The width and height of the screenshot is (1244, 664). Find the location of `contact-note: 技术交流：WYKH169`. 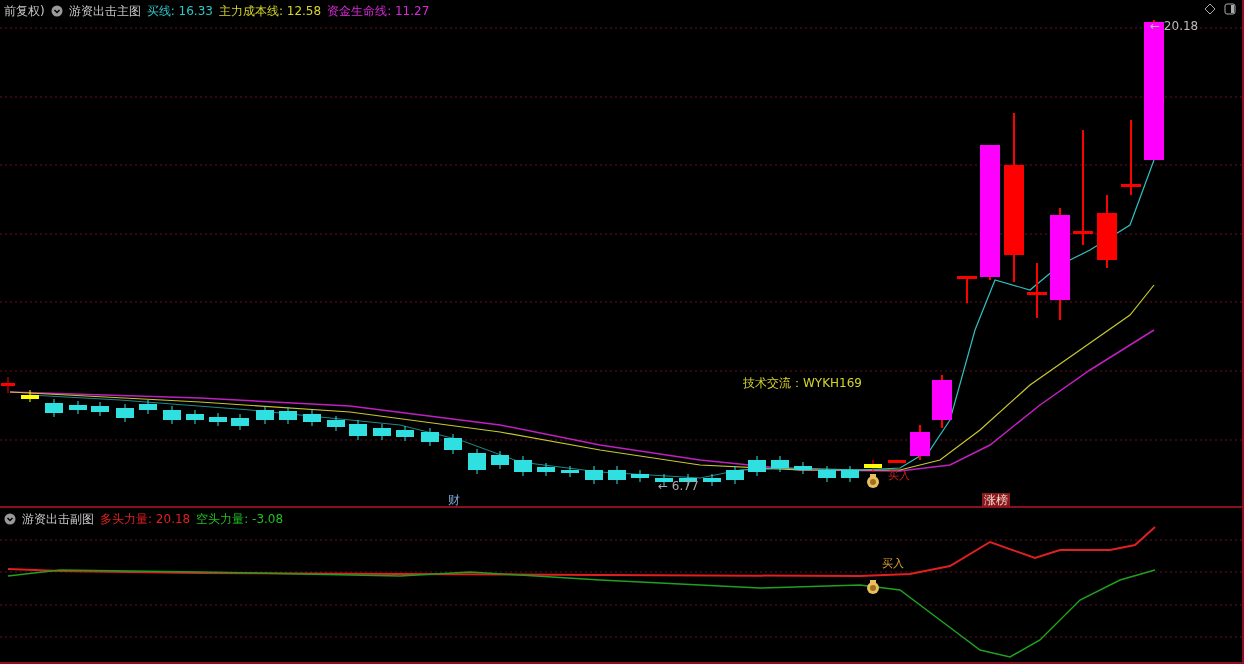

contact-note: 技术交流：WYKH169 is located at coordinates (802, 383).